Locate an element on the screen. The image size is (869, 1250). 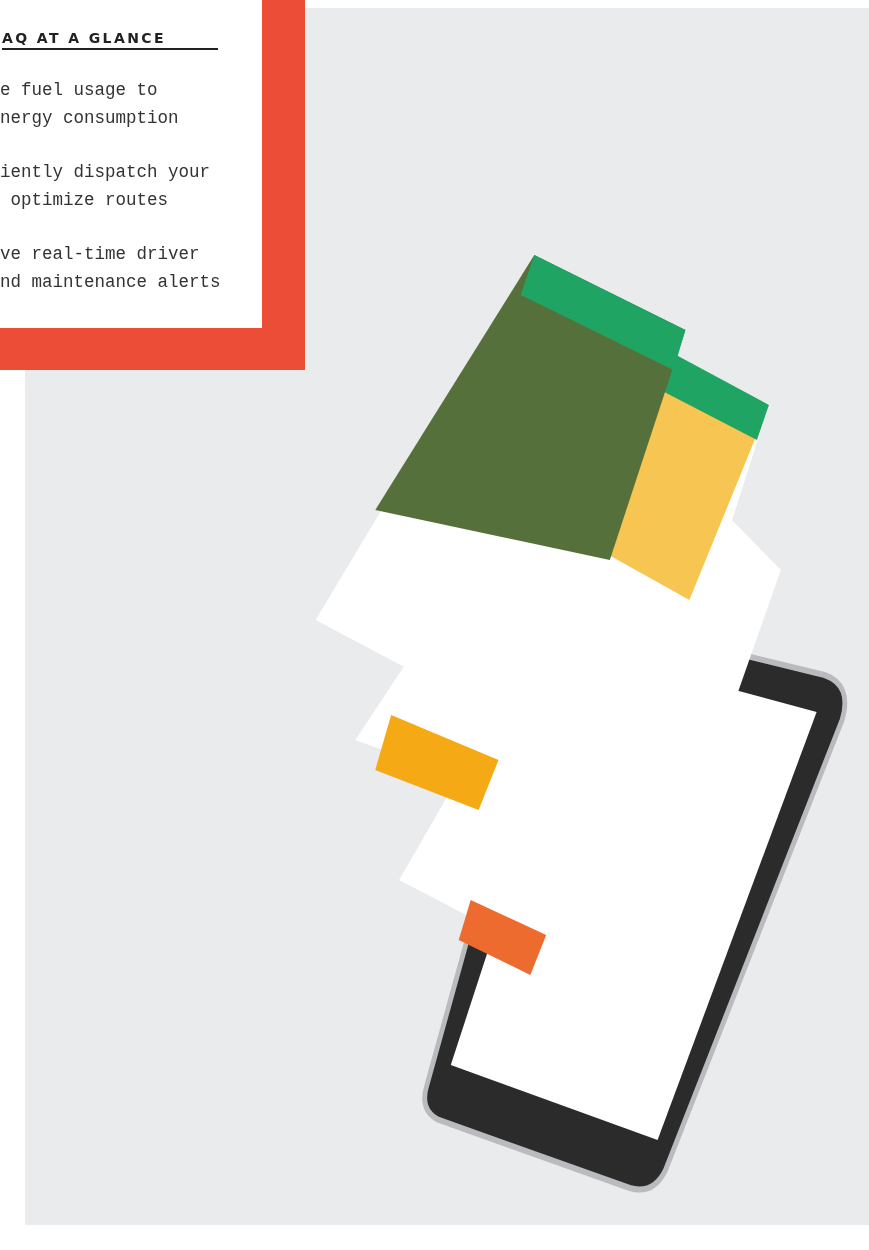
feature-text: e fuel usage to nergy consumption is located at coordinates (90, 104).